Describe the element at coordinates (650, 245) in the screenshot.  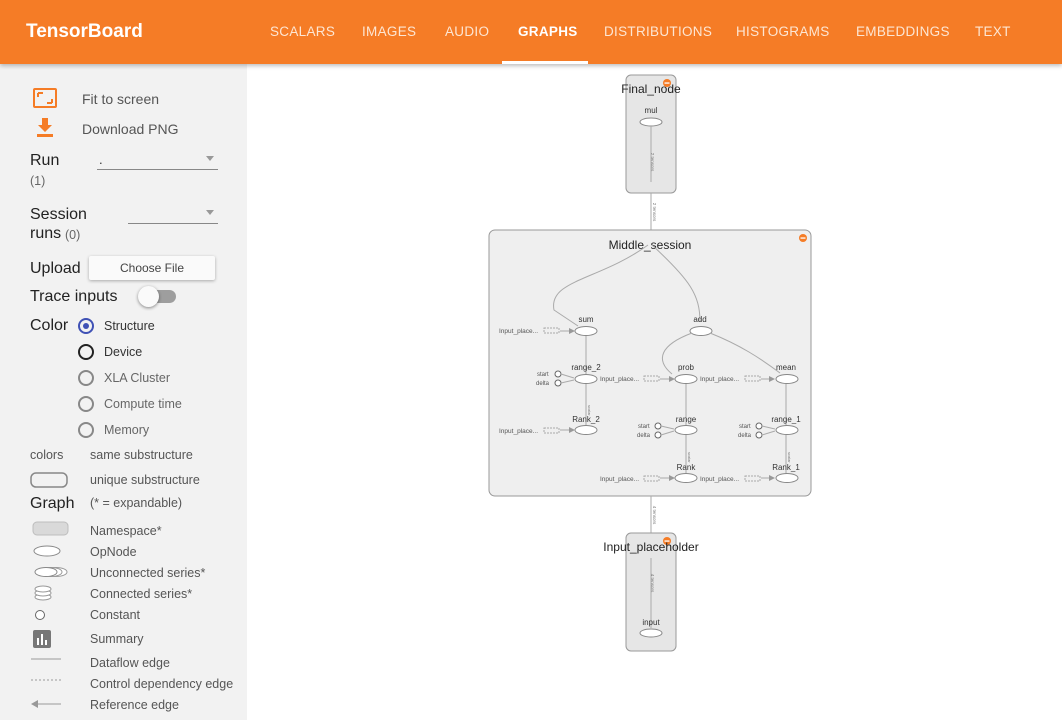
I see `middle-session-title: Middle_session` at that location.